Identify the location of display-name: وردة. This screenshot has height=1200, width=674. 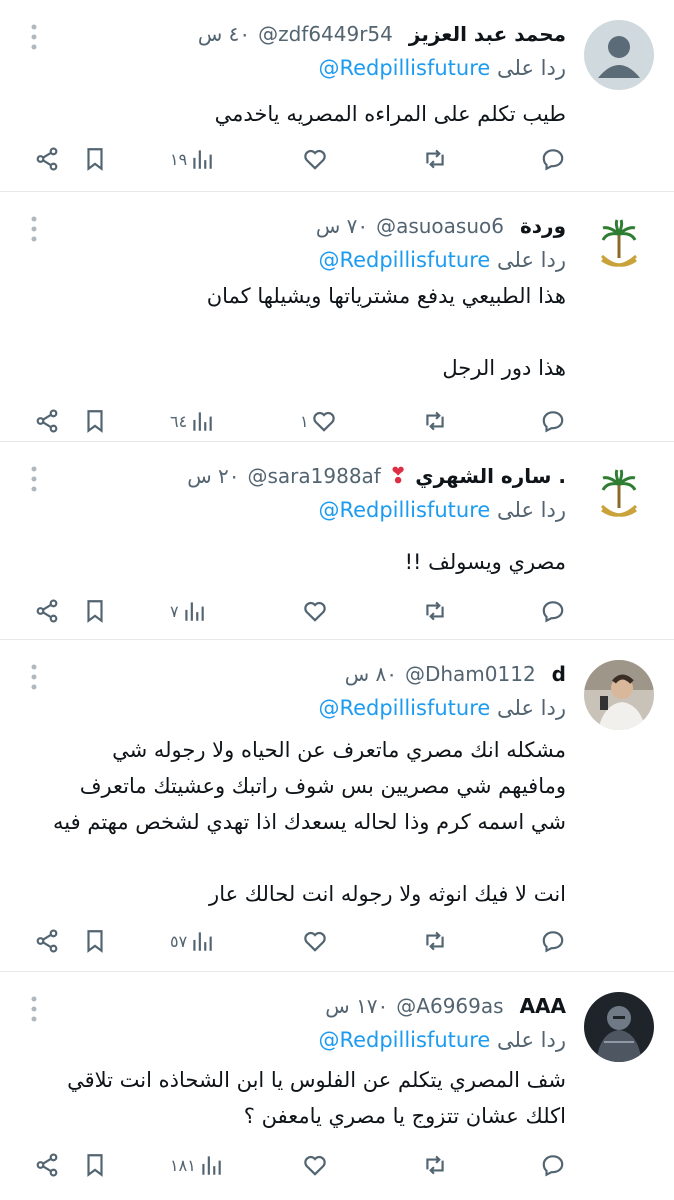
(543, 226).